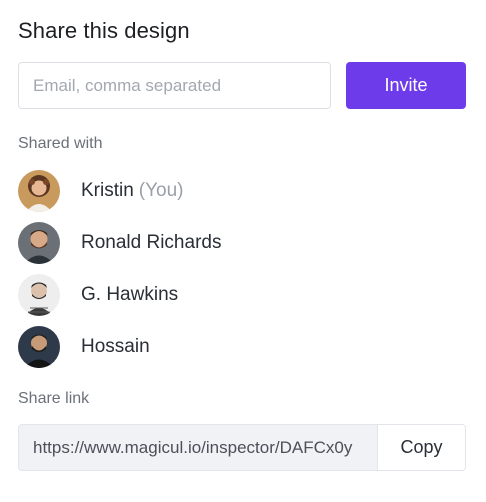 The height and width of the screenshot is (502, 486). What do you see at coordinates (54, 398) in the screenshot?
I see `share-link-label: Share link` at bounding box center [54, 398].